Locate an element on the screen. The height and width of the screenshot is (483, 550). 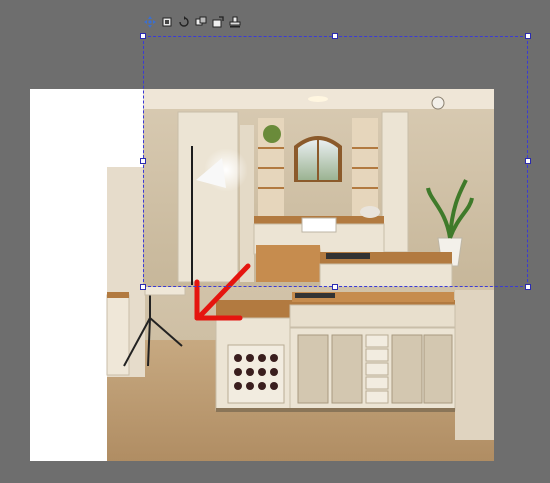
resize-handle-bottom-right is located at coordinates (528, 287).